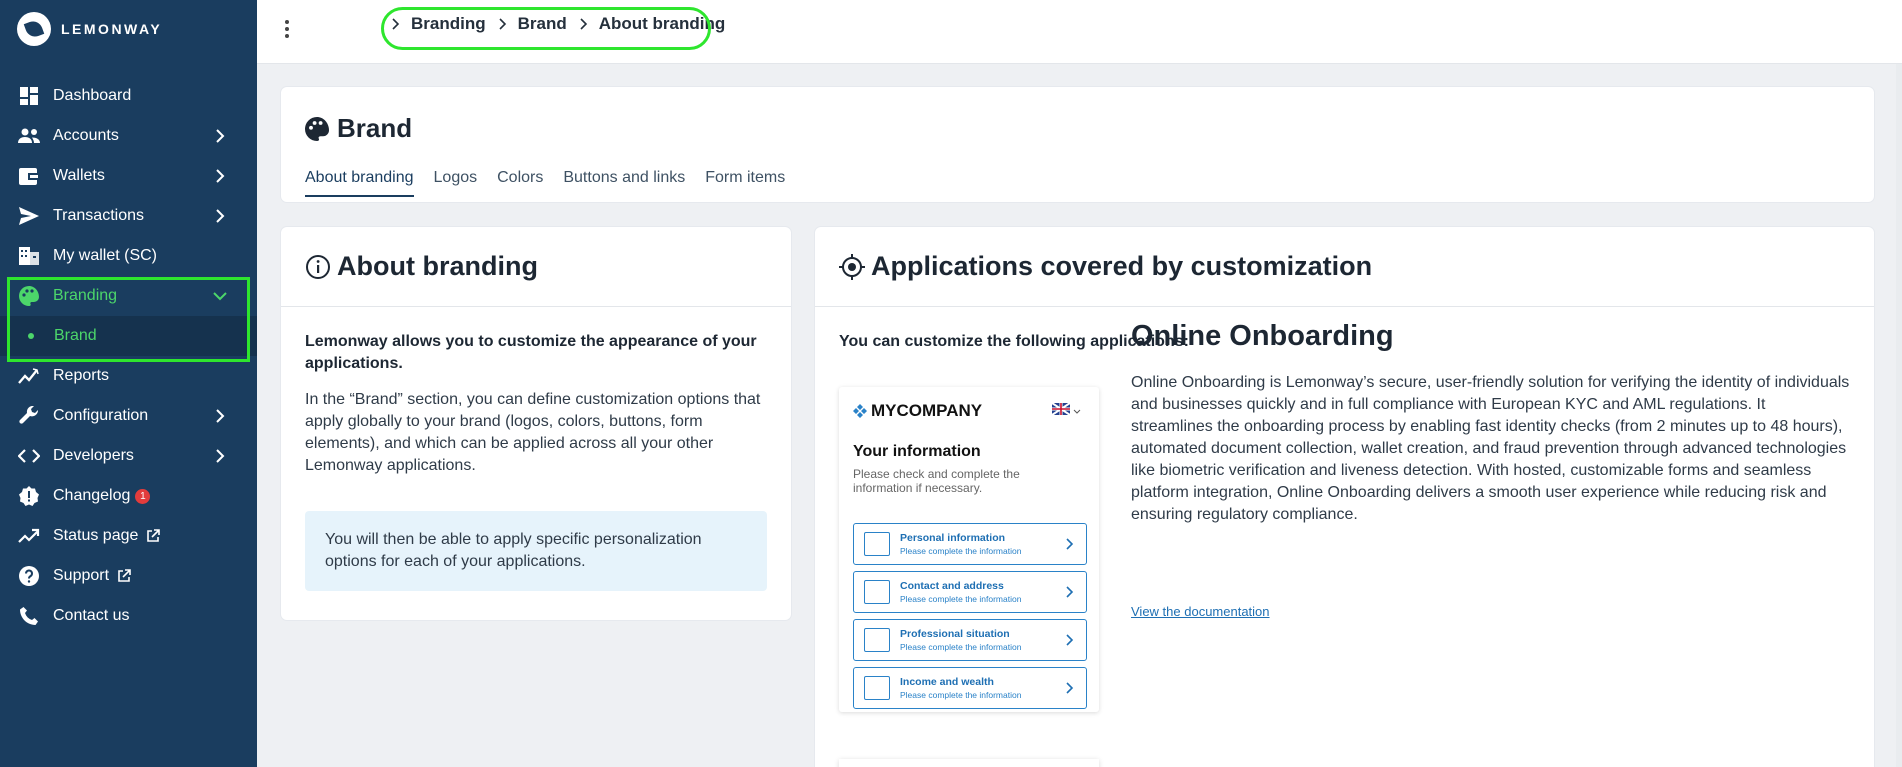 The image size is (1902, 767). I want to click on preview-row-title: Income and wealth, so click(947, 682).